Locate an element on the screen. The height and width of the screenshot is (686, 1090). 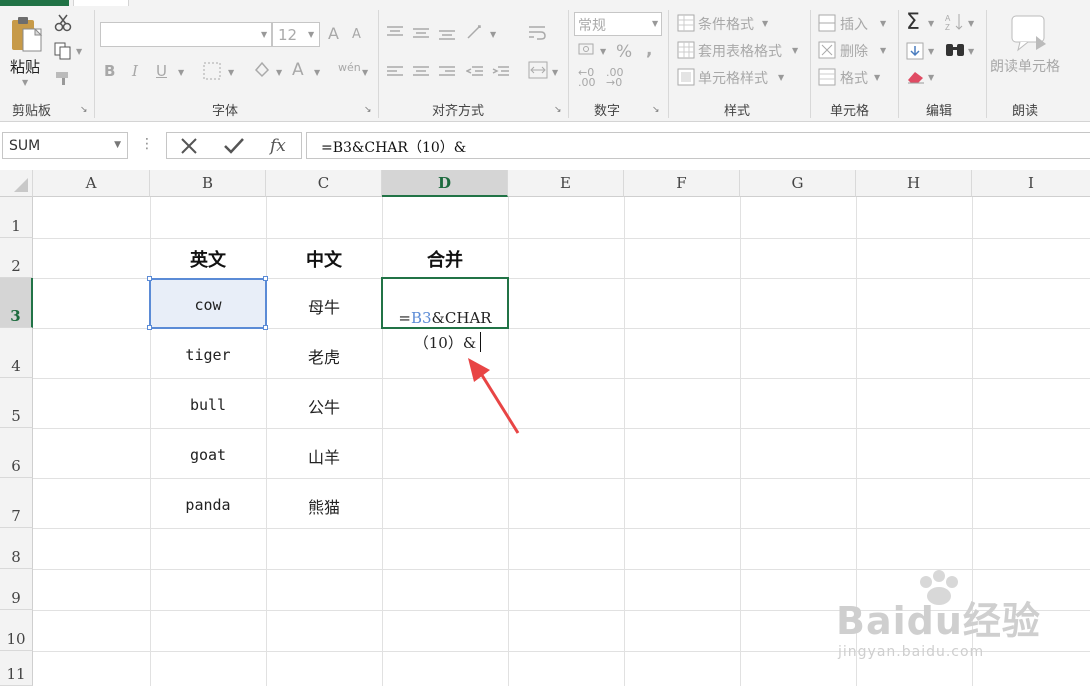
merge-dropdown-icon: ▼ is located at coordinates (555, 72).